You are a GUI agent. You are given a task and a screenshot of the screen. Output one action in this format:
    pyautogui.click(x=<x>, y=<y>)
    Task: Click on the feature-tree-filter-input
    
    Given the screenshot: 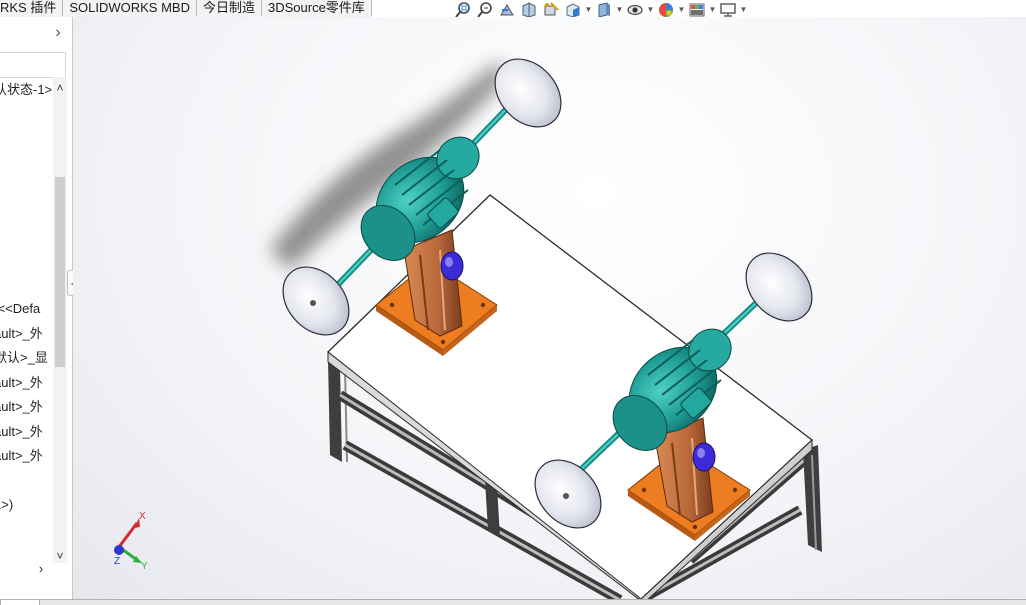 What is the action you would take?
    pyautogui.click(x=33, y=65)
    